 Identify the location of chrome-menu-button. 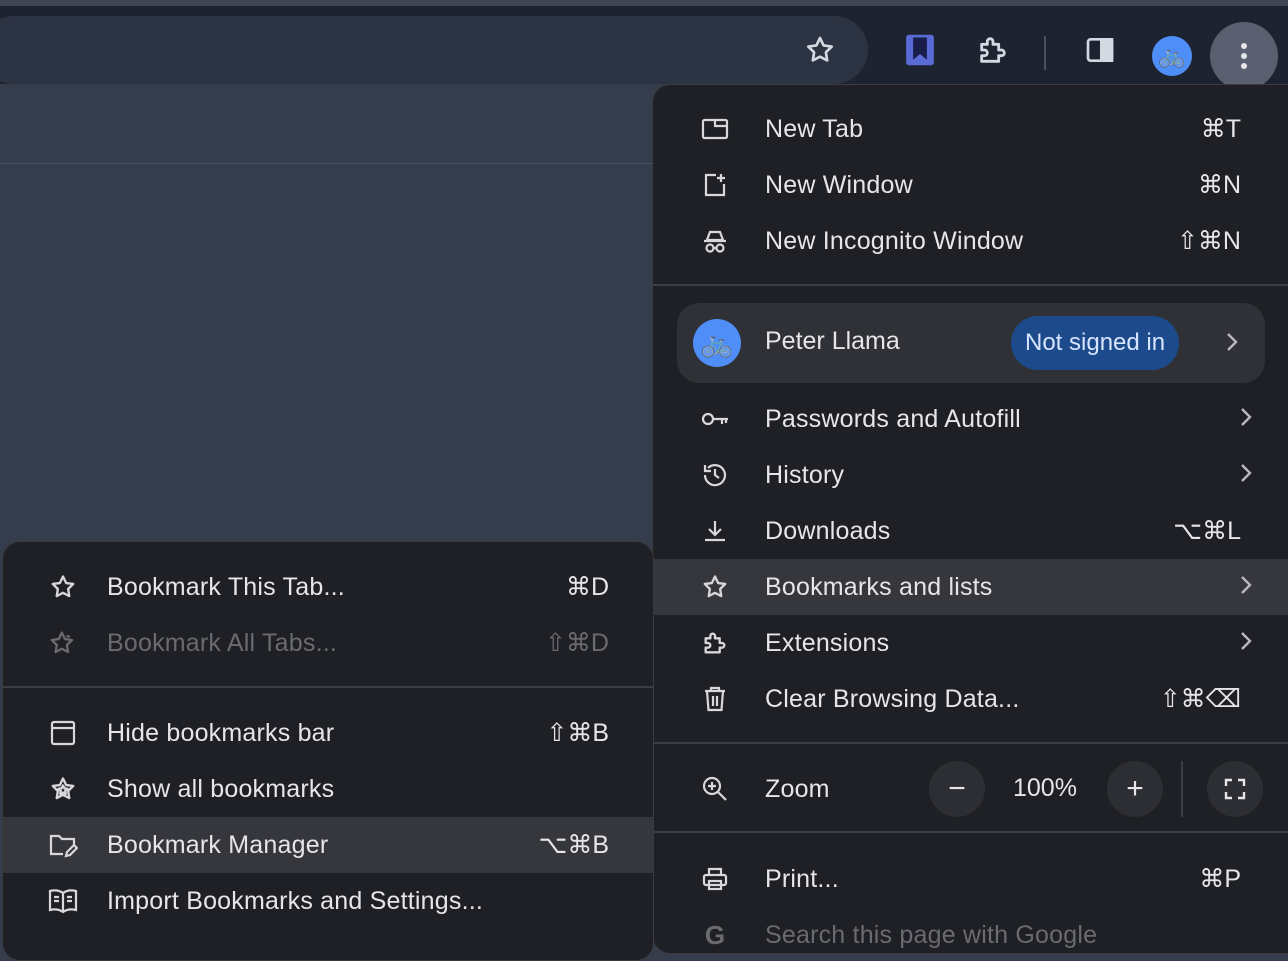
(1244, 56).